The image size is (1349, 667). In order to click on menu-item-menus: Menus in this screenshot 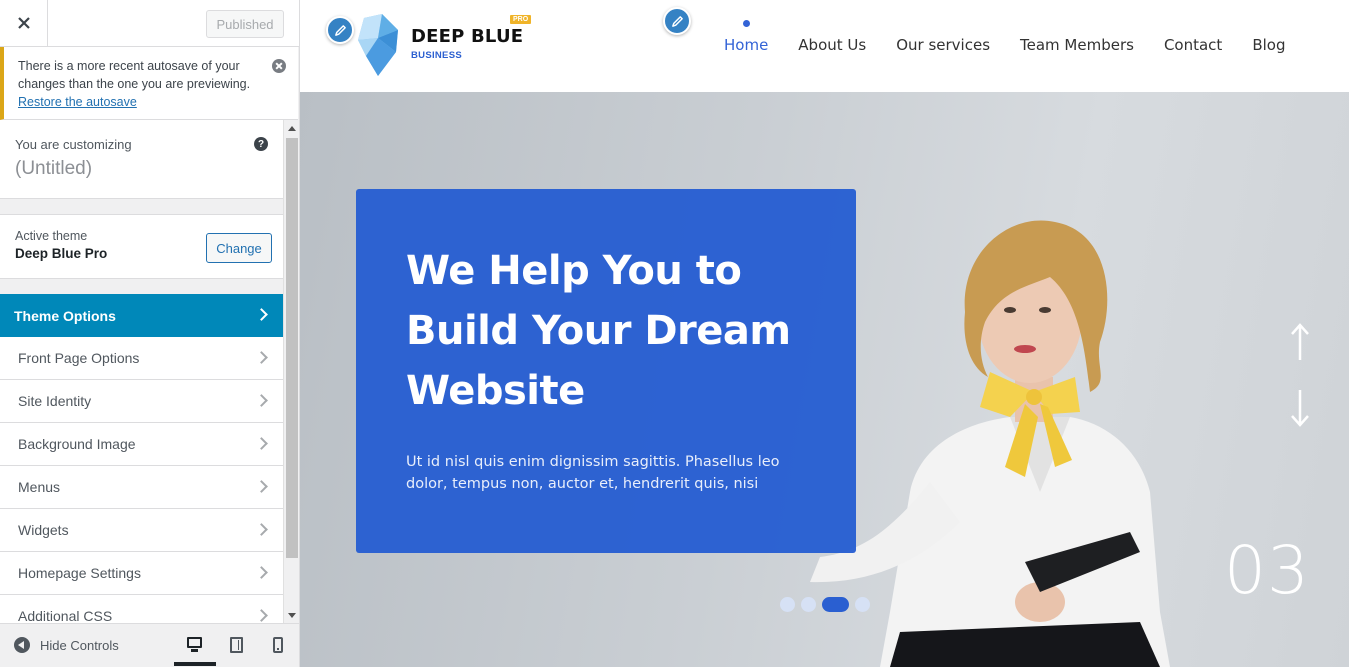, I will do `click(141, 487)`.